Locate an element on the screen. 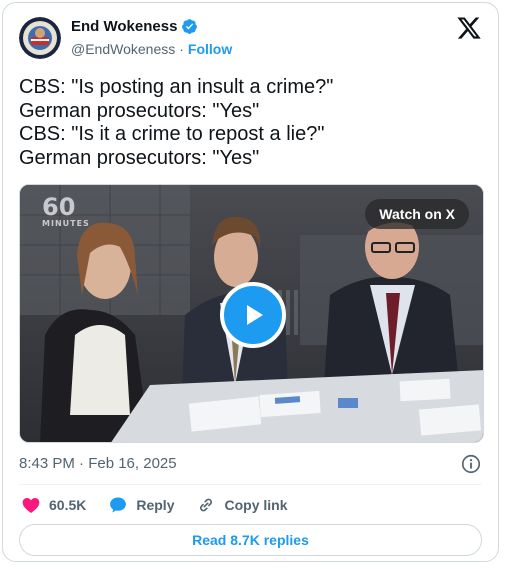 The width and height of the screenshot is (507, 569). action-bar: 60.5K Reply Copy link is located at coordinates (165, 505).